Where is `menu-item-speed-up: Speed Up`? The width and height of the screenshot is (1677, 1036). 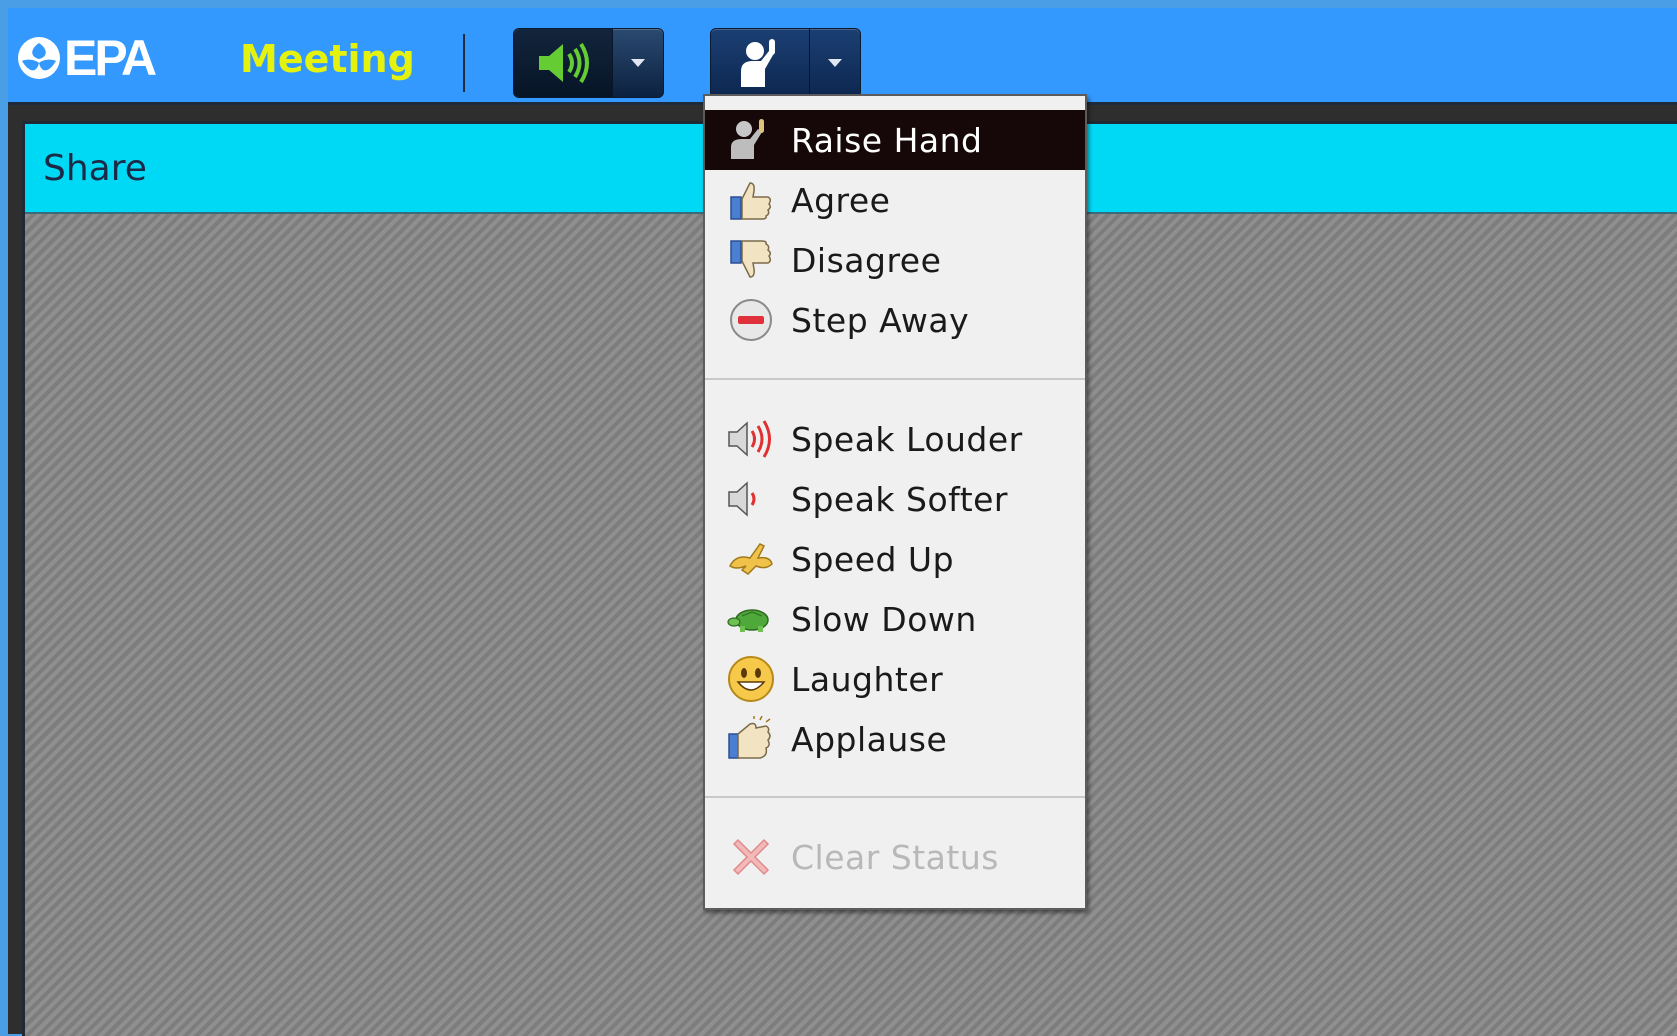
menu-item-speed-up: Speed Up is located at coordinates (895, 559).